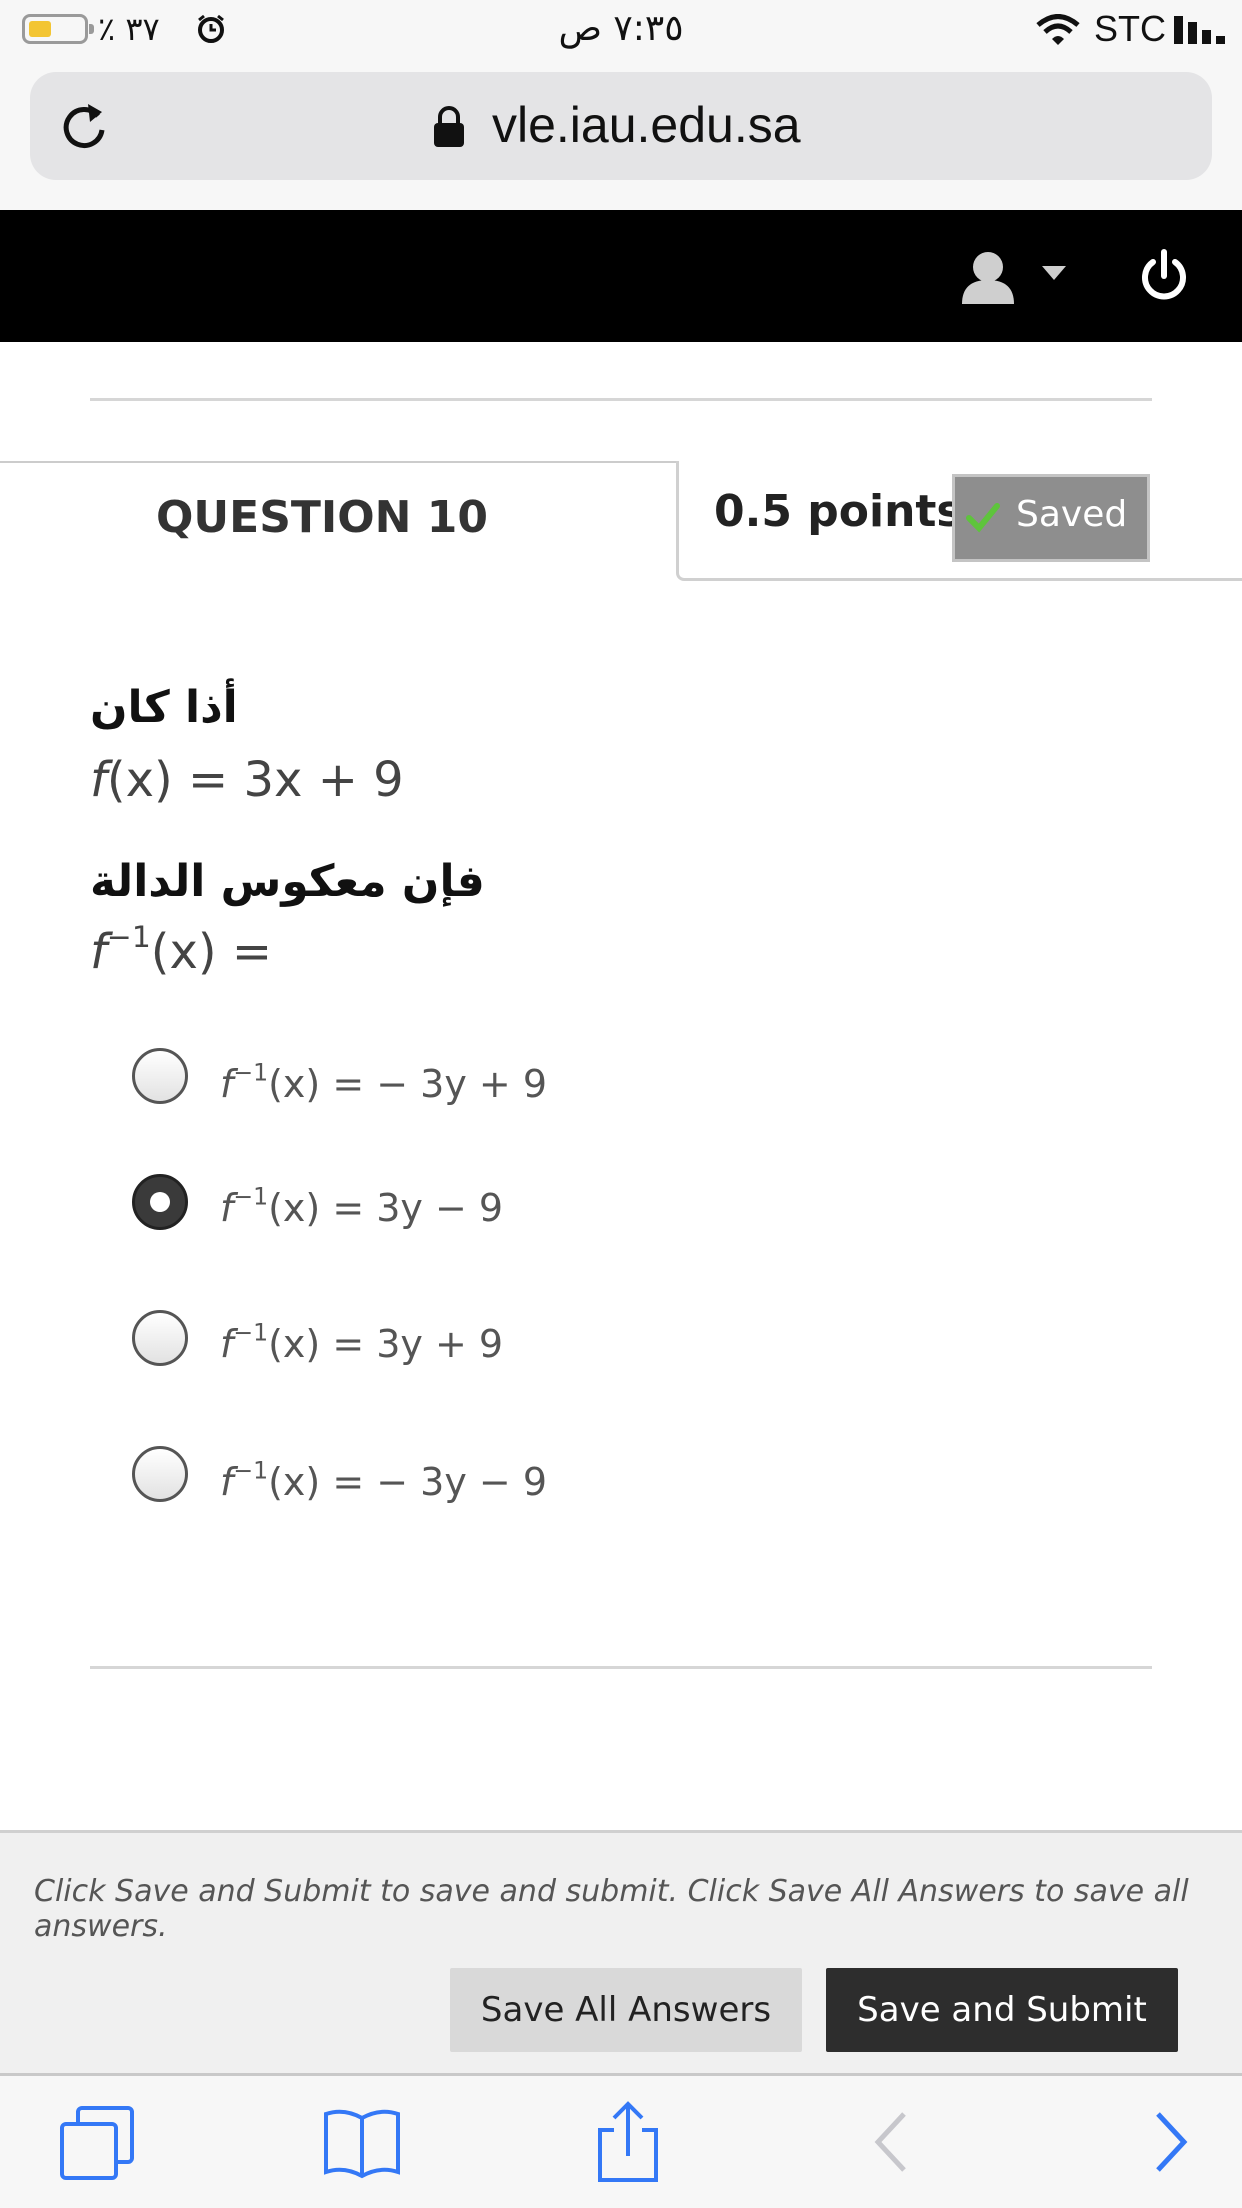 The height and width of the screenshot is (2208, 1242). Describe the element at coordinates (1199, 30) in the screenshot. I see `signal-icon` at that location.